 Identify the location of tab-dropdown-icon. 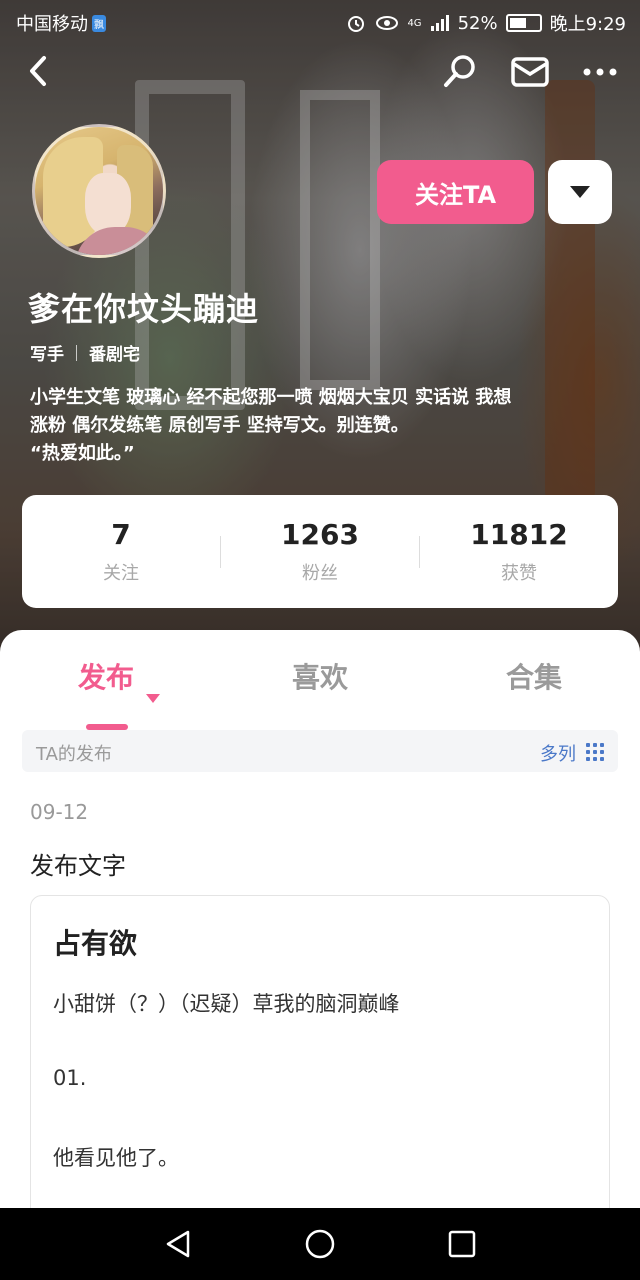
(153, 698).